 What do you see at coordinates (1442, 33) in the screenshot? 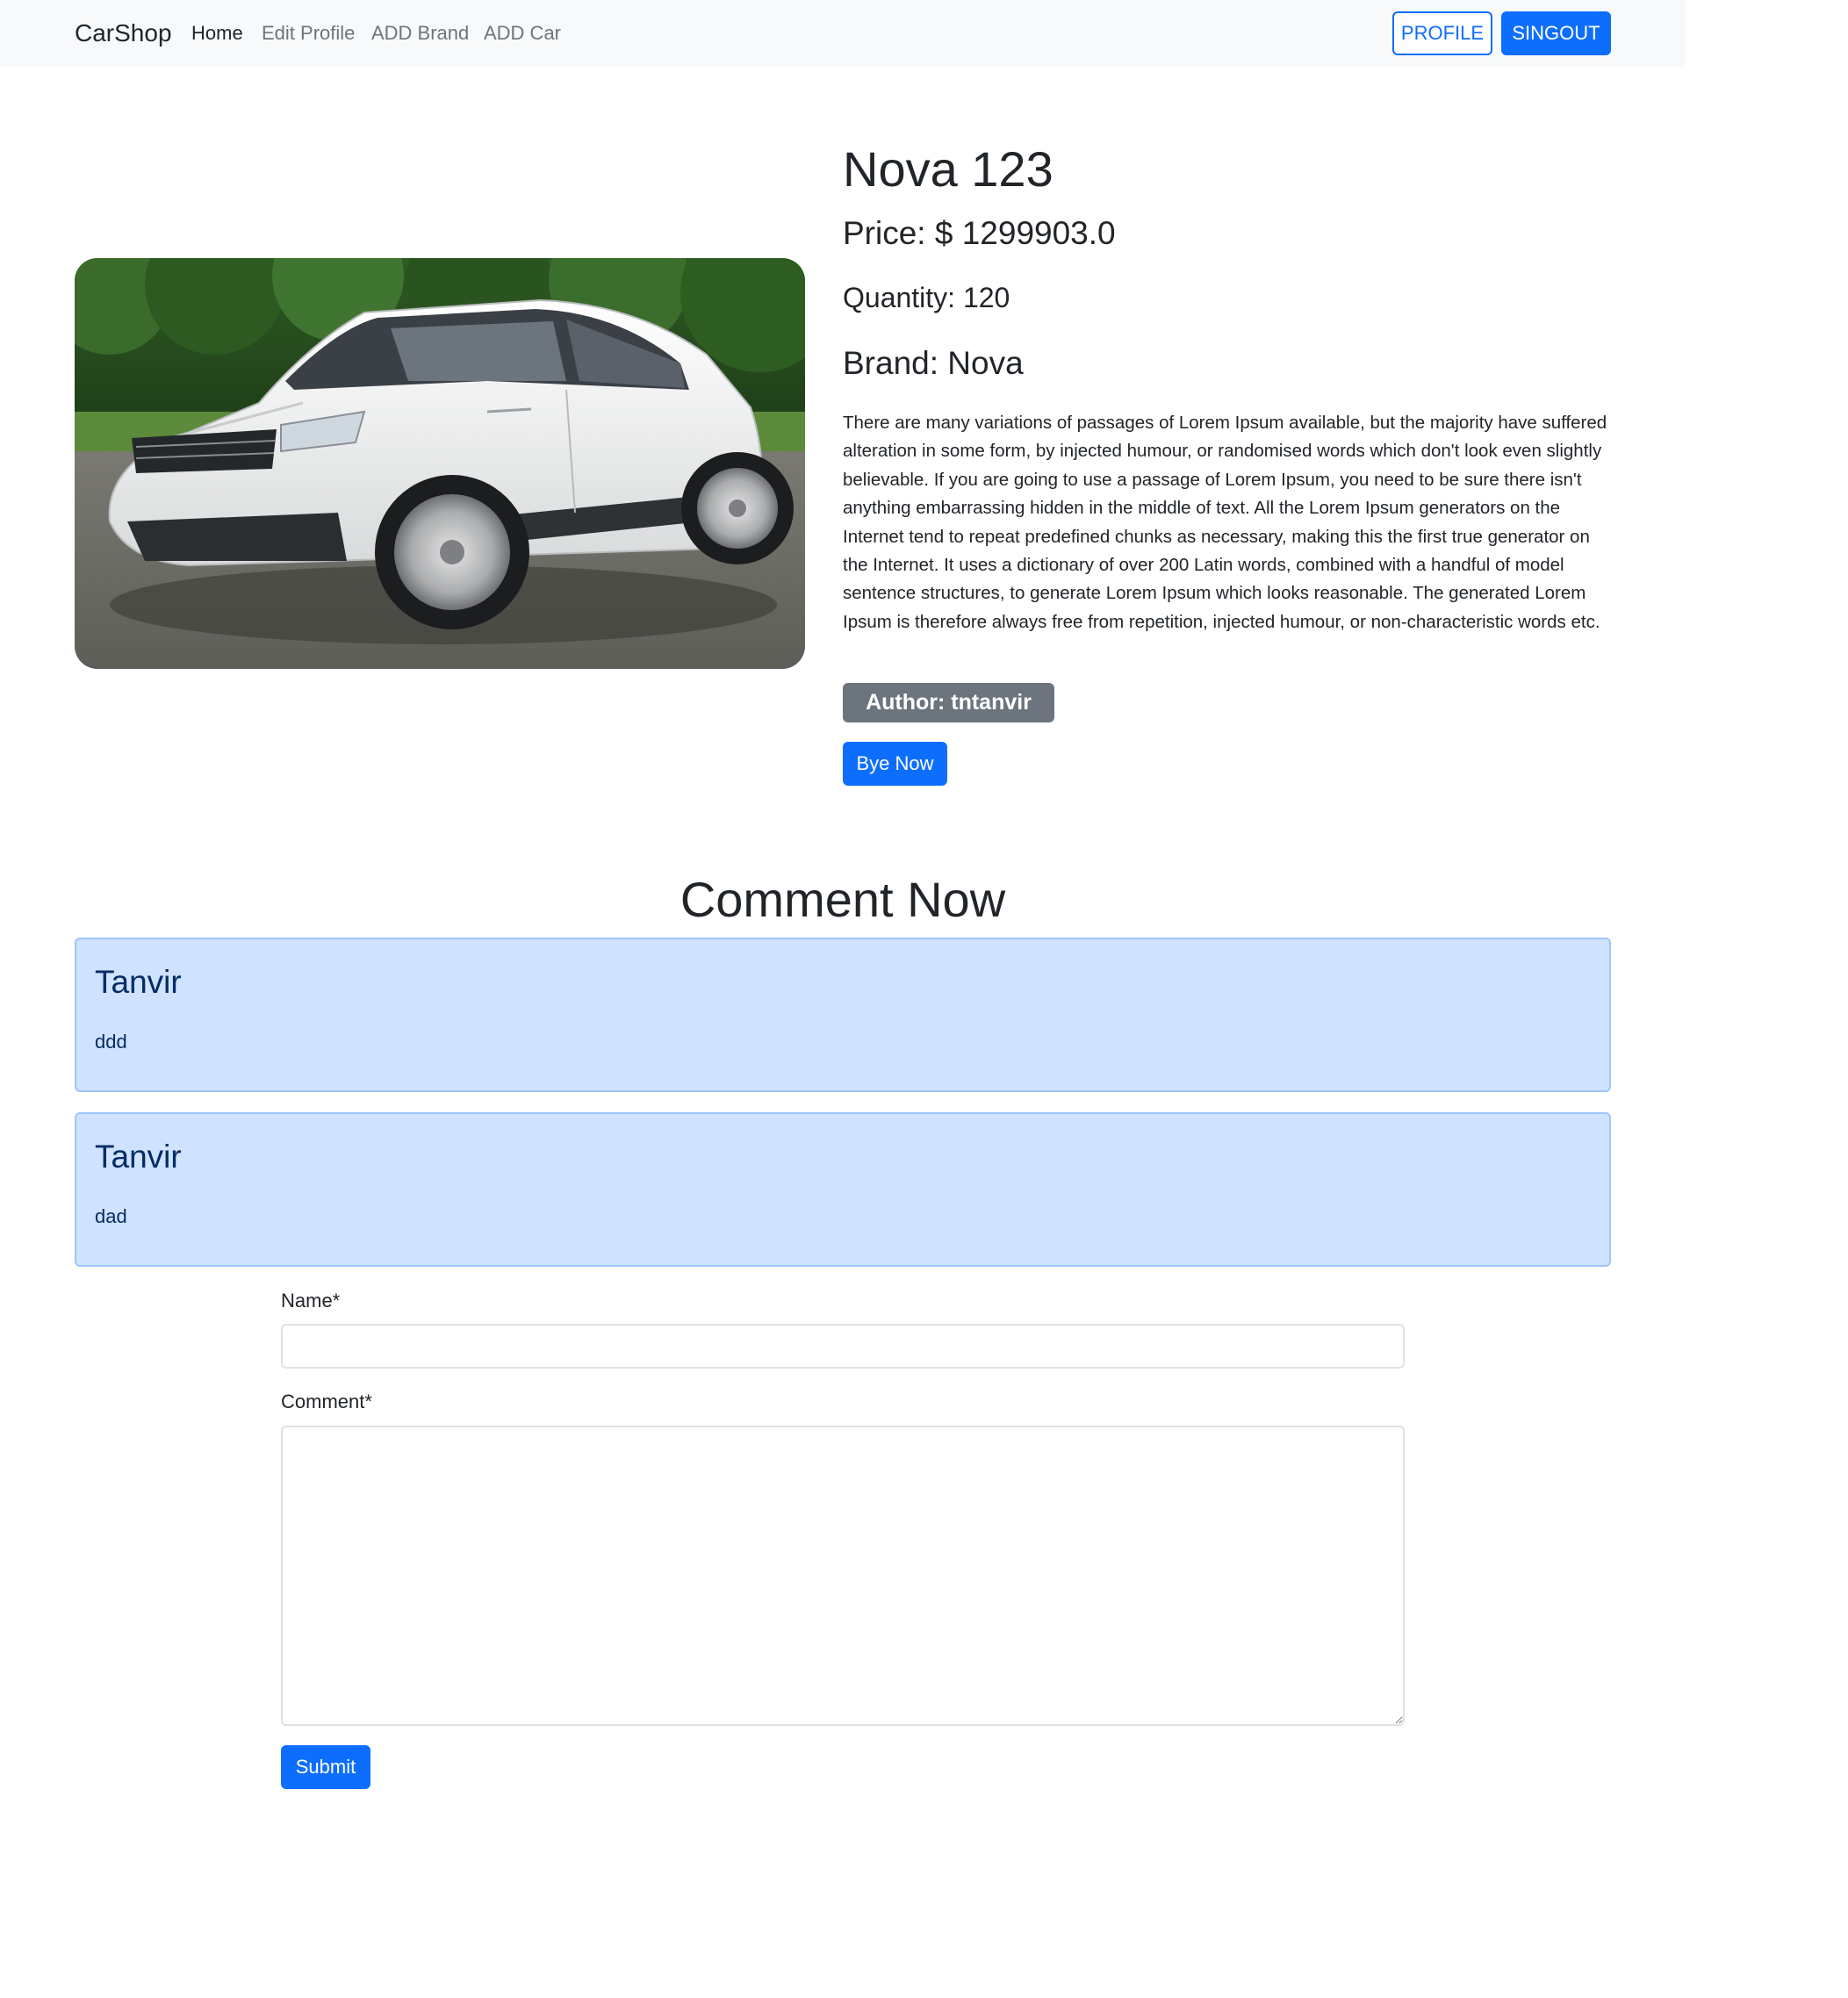
I see `profile-button: PROFILE` at bounding box center [1442, 33].